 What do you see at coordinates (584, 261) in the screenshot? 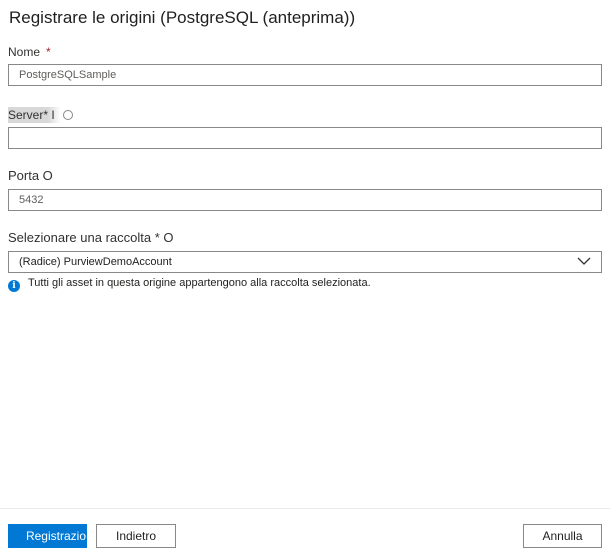
I see `chevron-down-icon` at bounding box center [584, 261].